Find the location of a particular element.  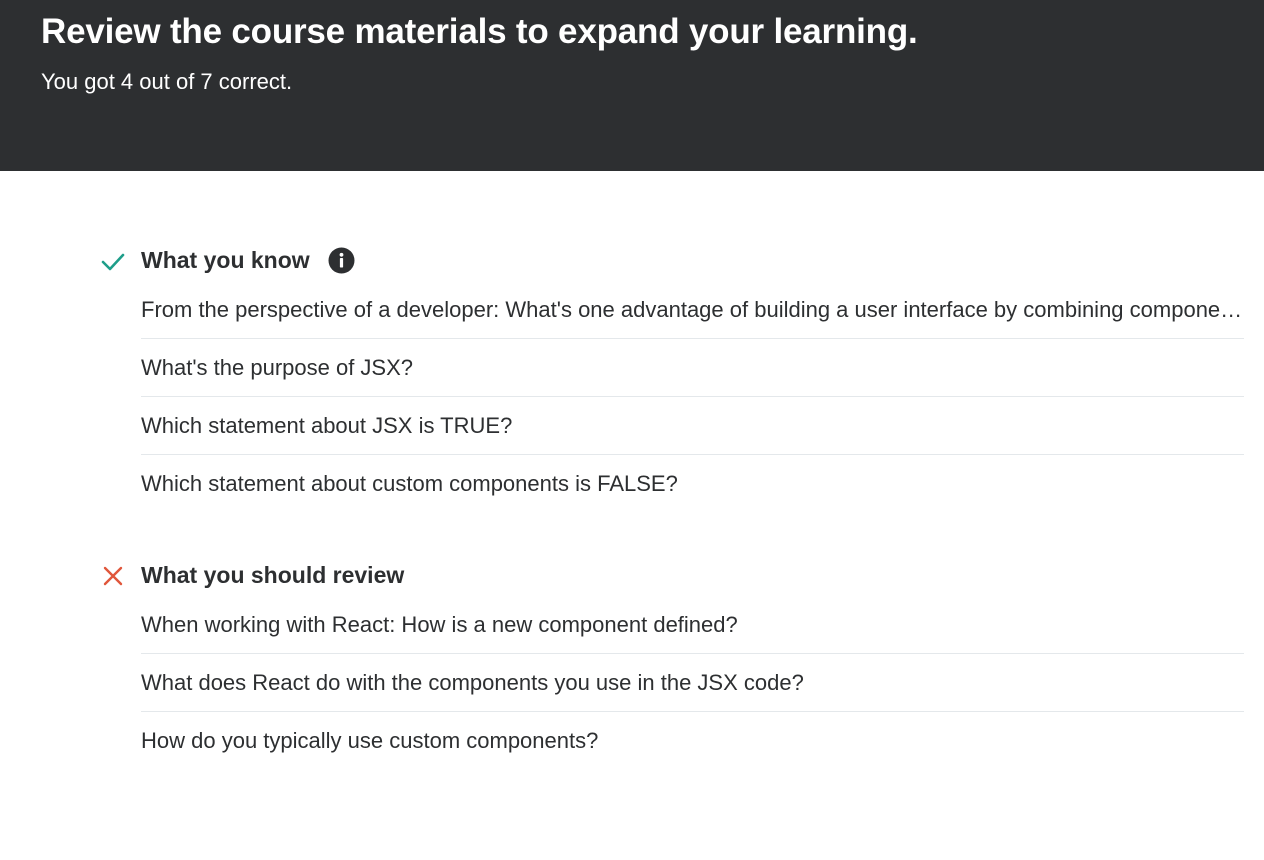

close-icon is located at coordinates (113, 576).